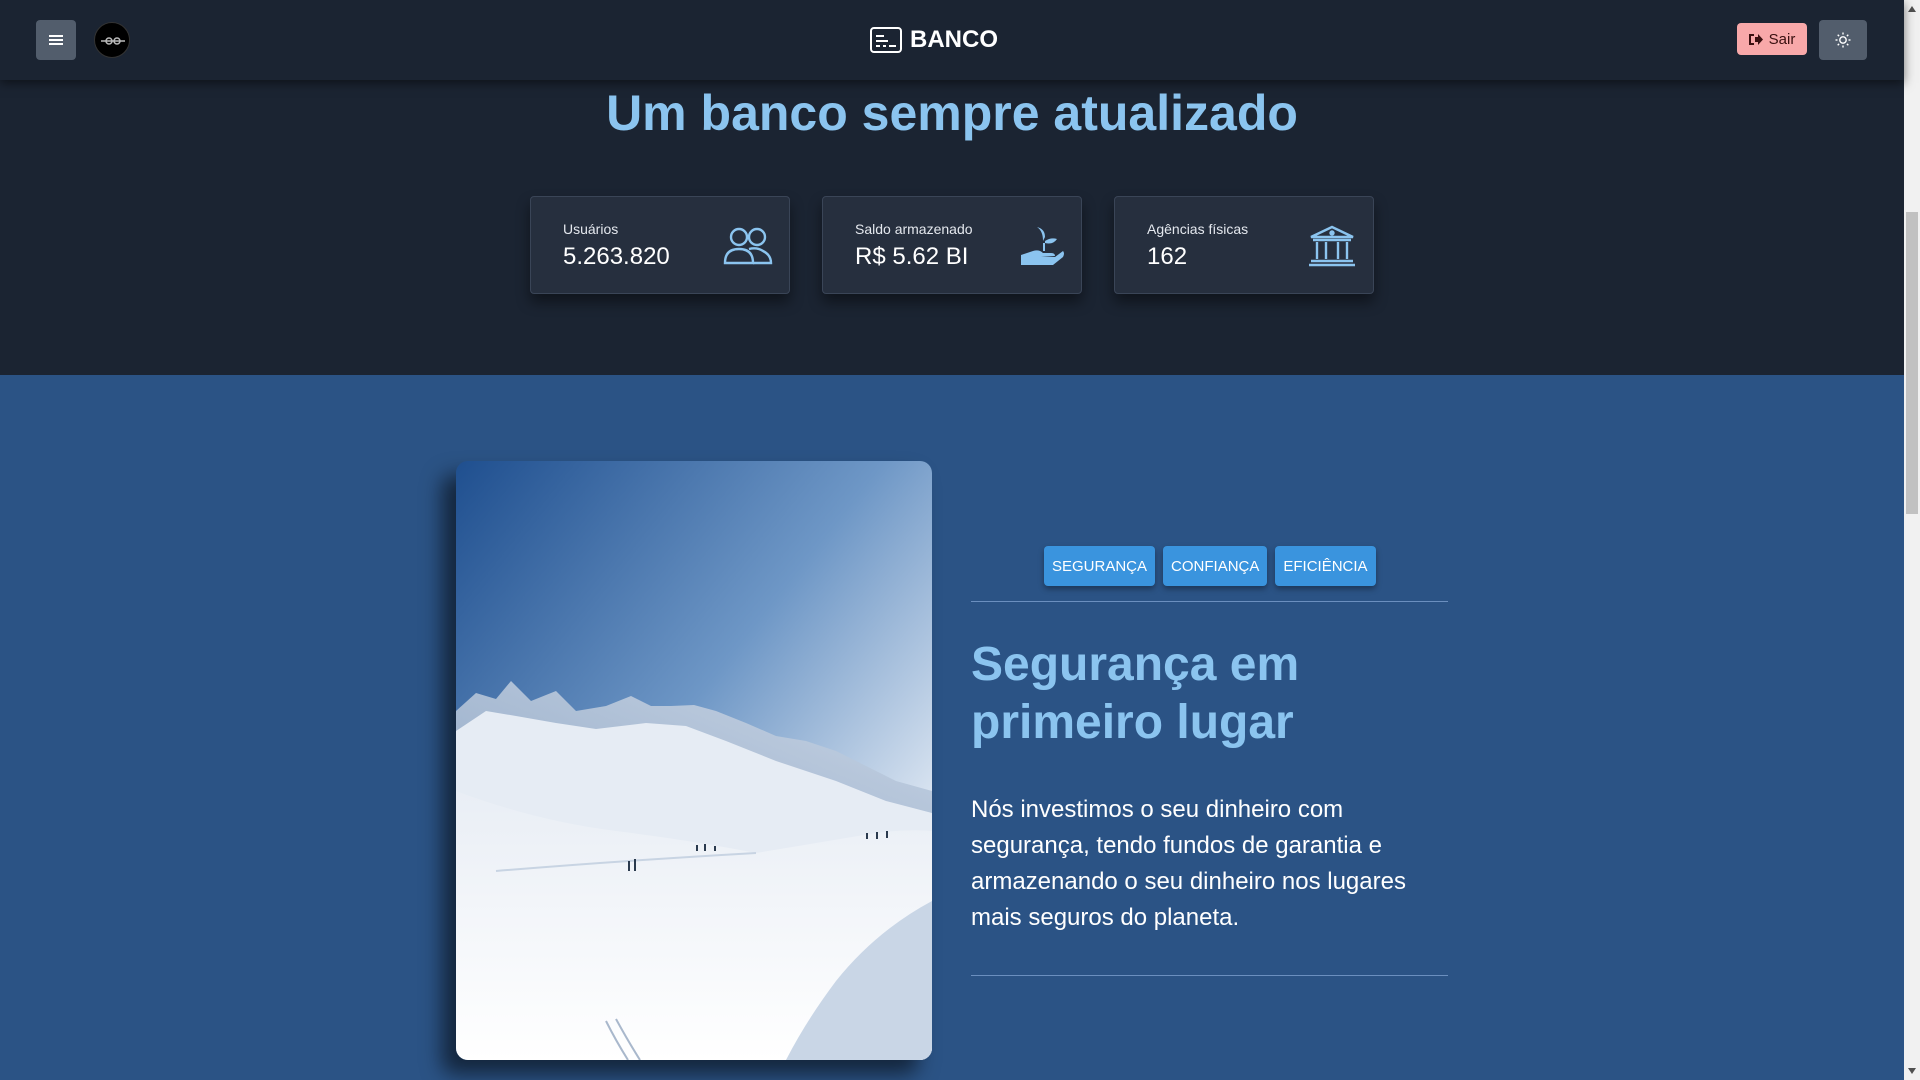 The image size is (1920, 1080). What do you see at coordinates (591, 229) in the screenshot?
I see `stat-label: Usuários` at bounding box center [591, 229].